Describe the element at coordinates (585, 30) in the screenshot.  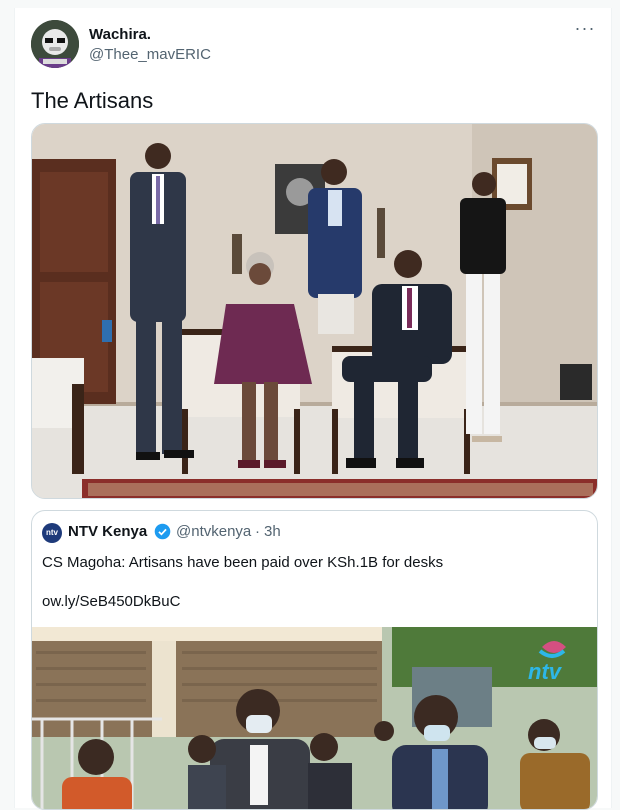
I see `more-dots-icon: ···` at that location.